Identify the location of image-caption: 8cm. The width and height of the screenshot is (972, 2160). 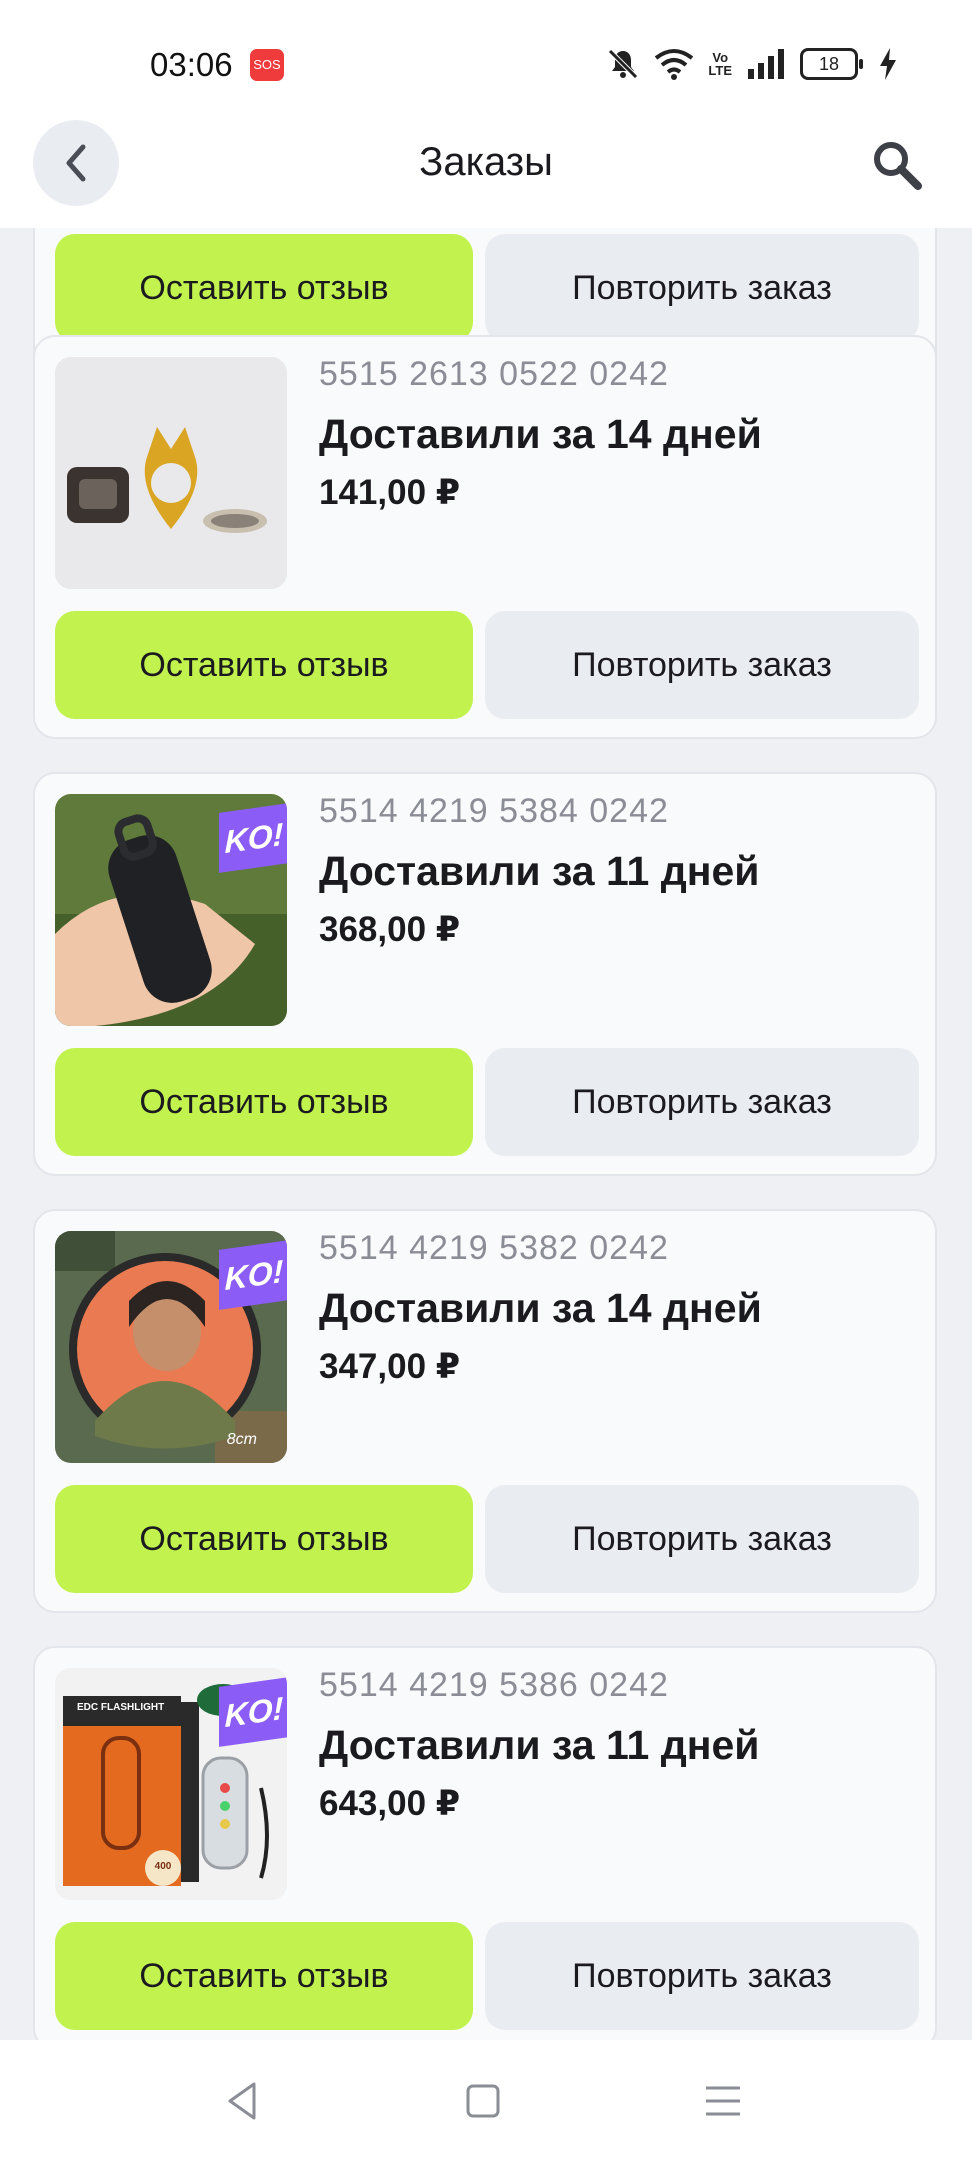
(241, 1439).